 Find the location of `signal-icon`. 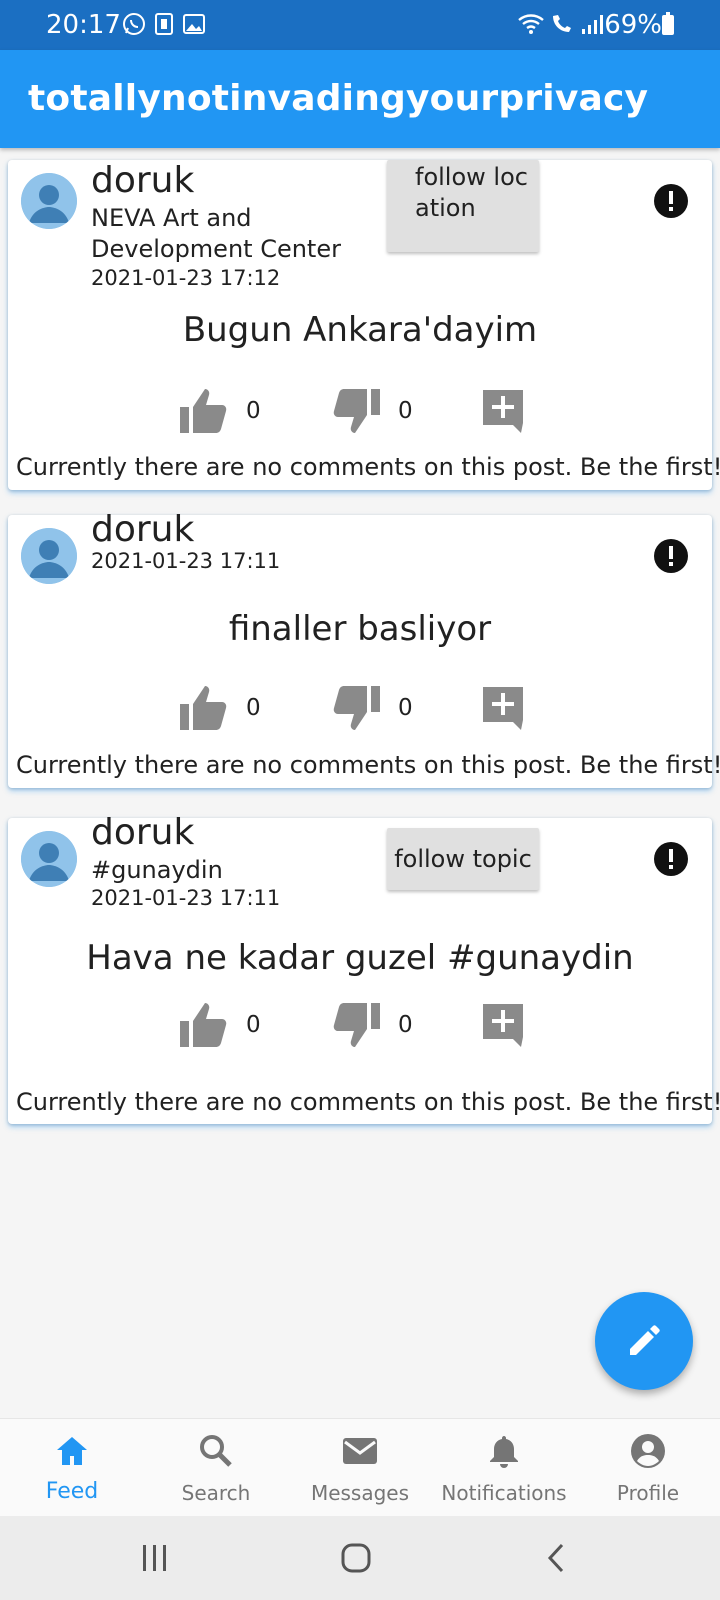

signal-icon is located at coordinates (592, 24).